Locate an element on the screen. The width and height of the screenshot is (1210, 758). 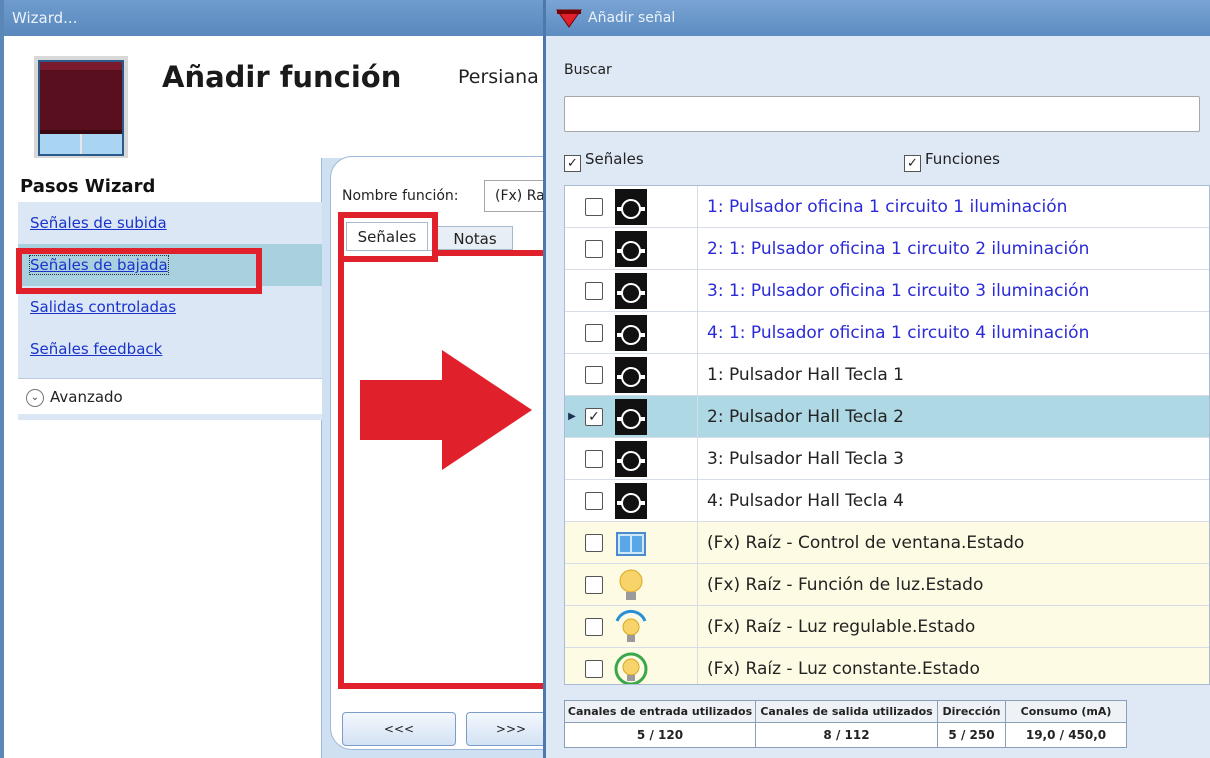
tab-notas: Notas is located at coordinates (475, 238).